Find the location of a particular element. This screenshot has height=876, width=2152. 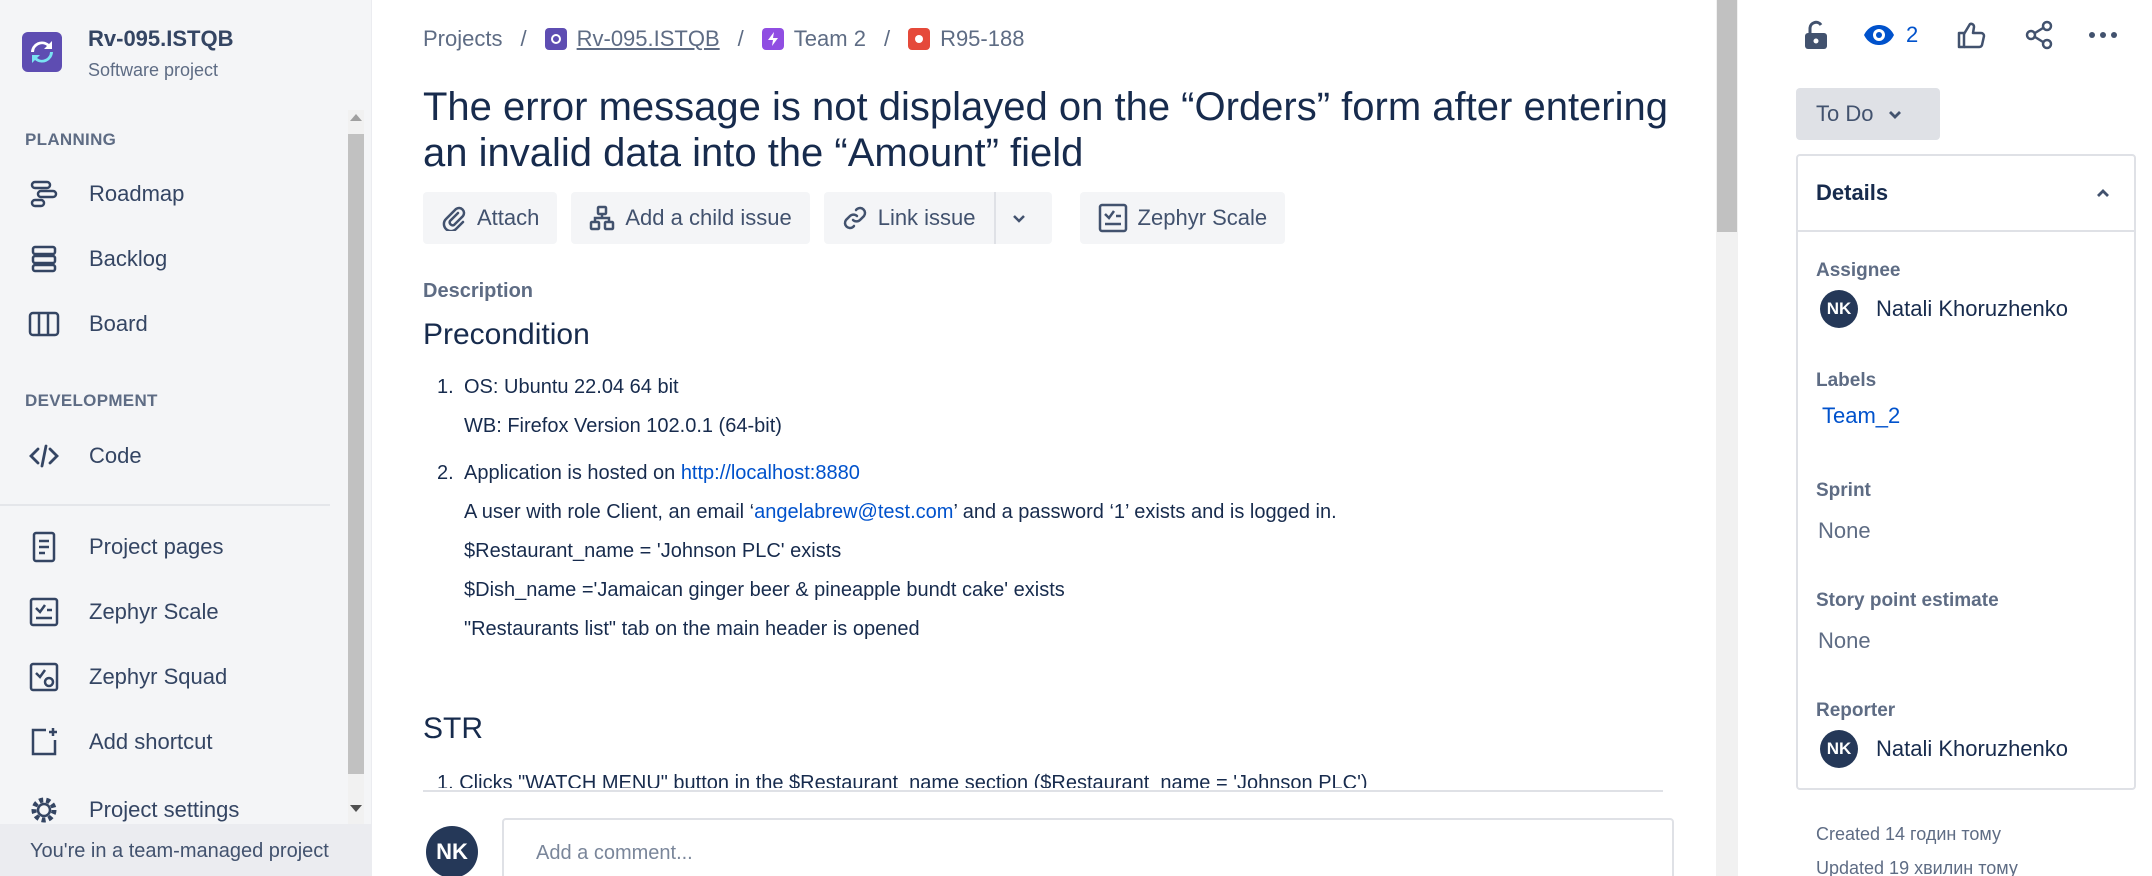

breadcrumb-project: Rv-095.ISTQB is located at coordinates (632, 39).